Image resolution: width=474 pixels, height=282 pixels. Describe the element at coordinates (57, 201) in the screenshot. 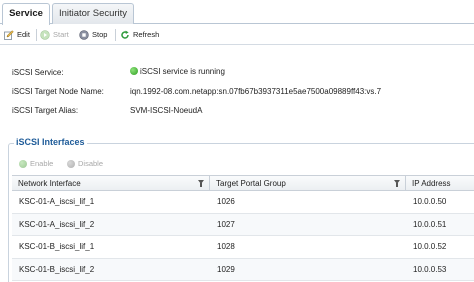

I see `cell-network-interface: KSC-01-A_iscsi_lif_1` at that location.